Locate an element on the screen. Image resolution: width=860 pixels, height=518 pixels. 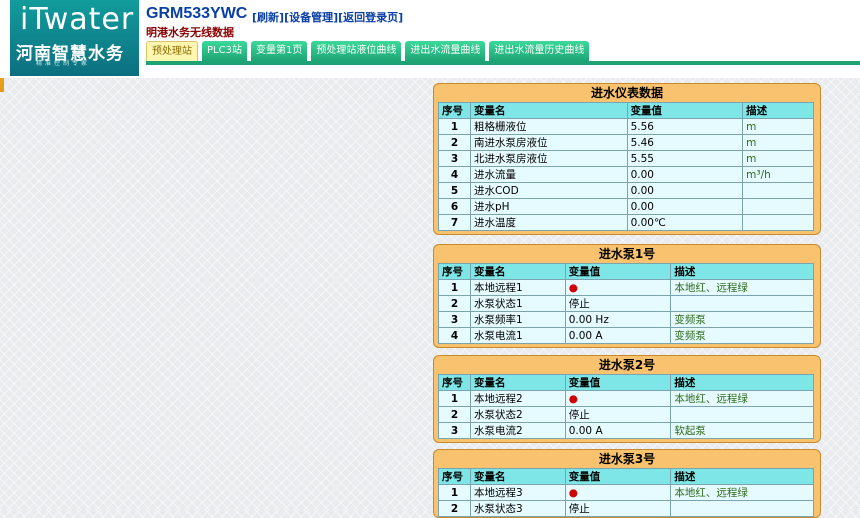
tab-level-curve: 预处理站液位曲线 is located at coordinates (356, 51).